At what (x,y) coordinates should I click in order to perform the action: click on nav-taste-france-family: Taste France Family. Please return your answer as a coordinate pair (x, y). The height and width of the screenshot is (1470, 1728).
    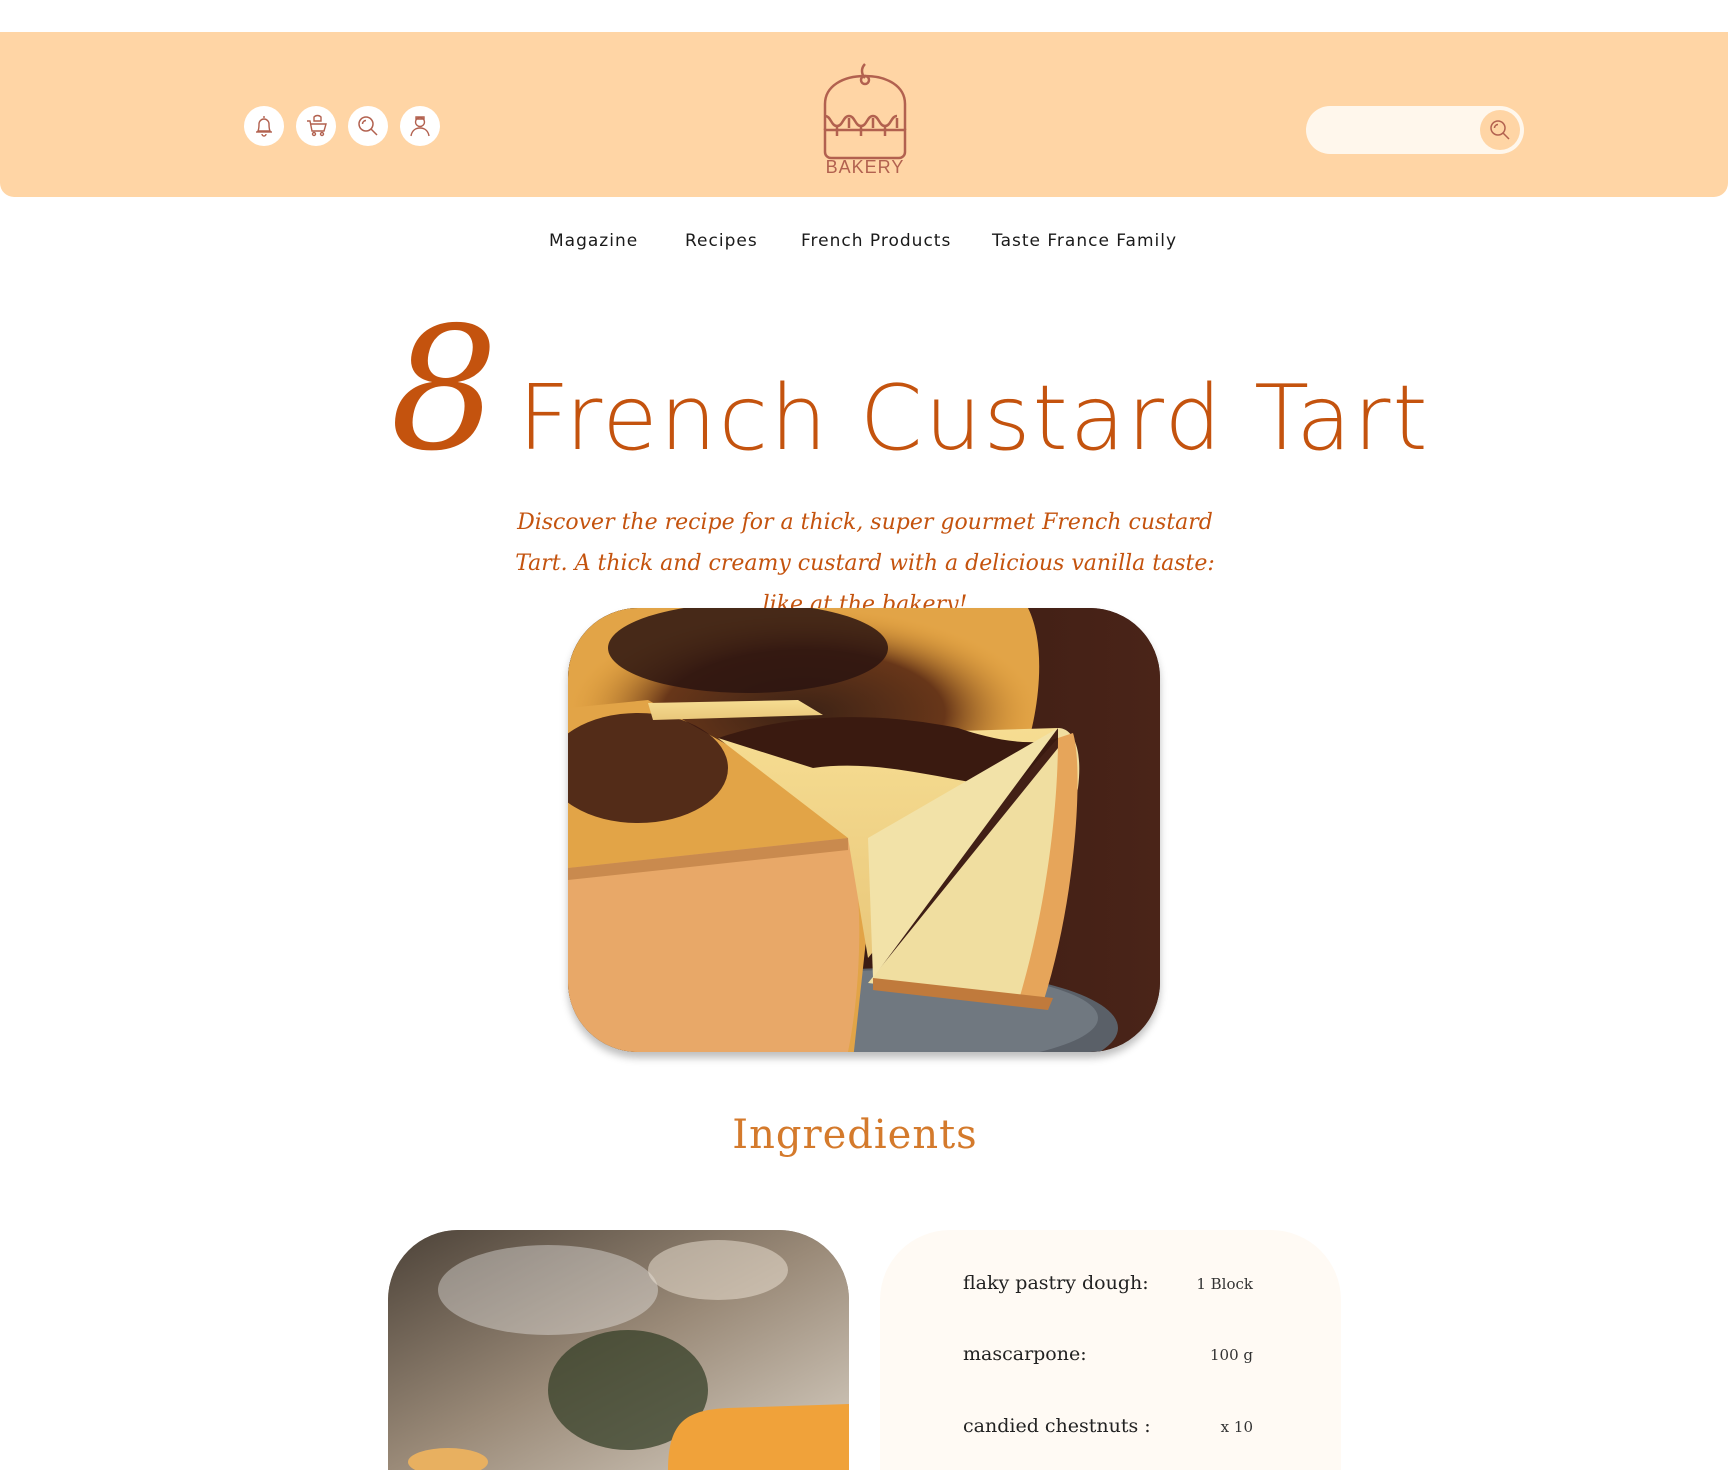
    Looking at the image, I should click on (1084, 241).